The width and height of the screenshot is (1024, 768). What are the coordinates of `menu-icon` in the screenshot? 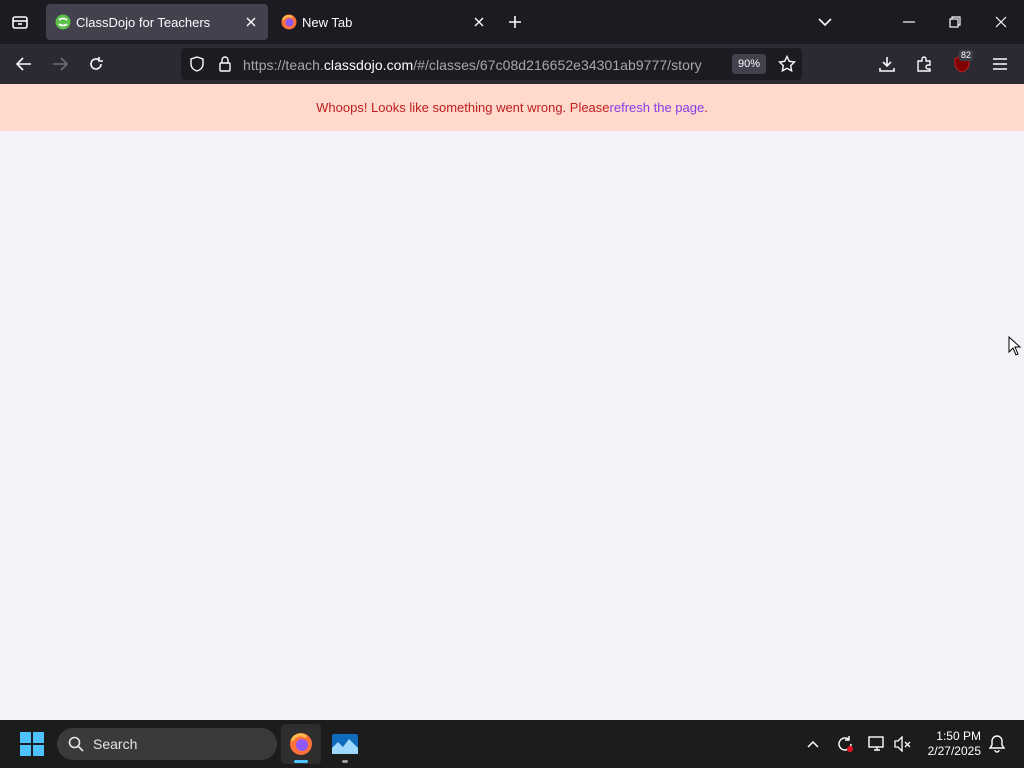 It's located at (1000, 64).